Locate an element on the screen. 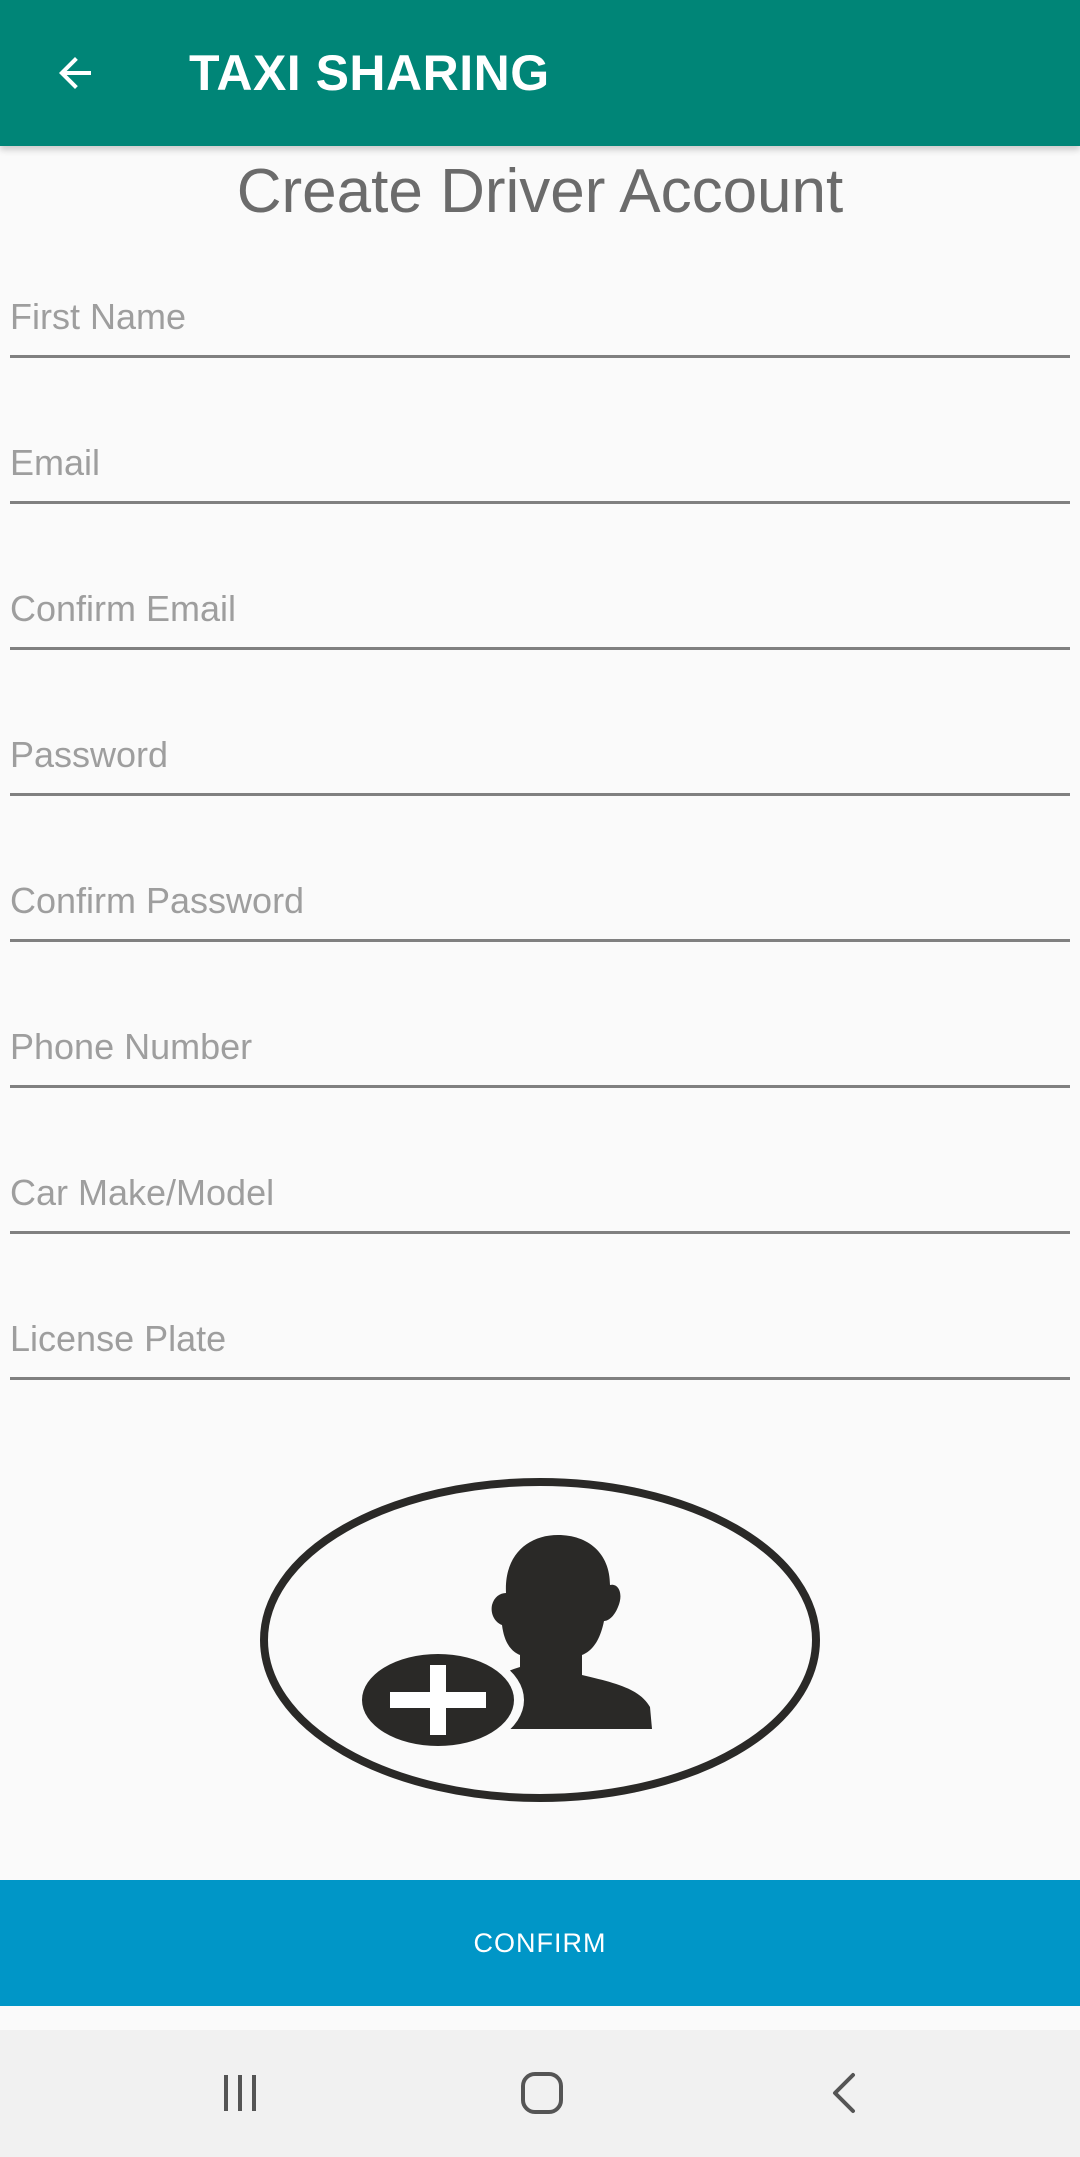  app-toolbar: TAXI SHARING is located at coordinates (540, 73).